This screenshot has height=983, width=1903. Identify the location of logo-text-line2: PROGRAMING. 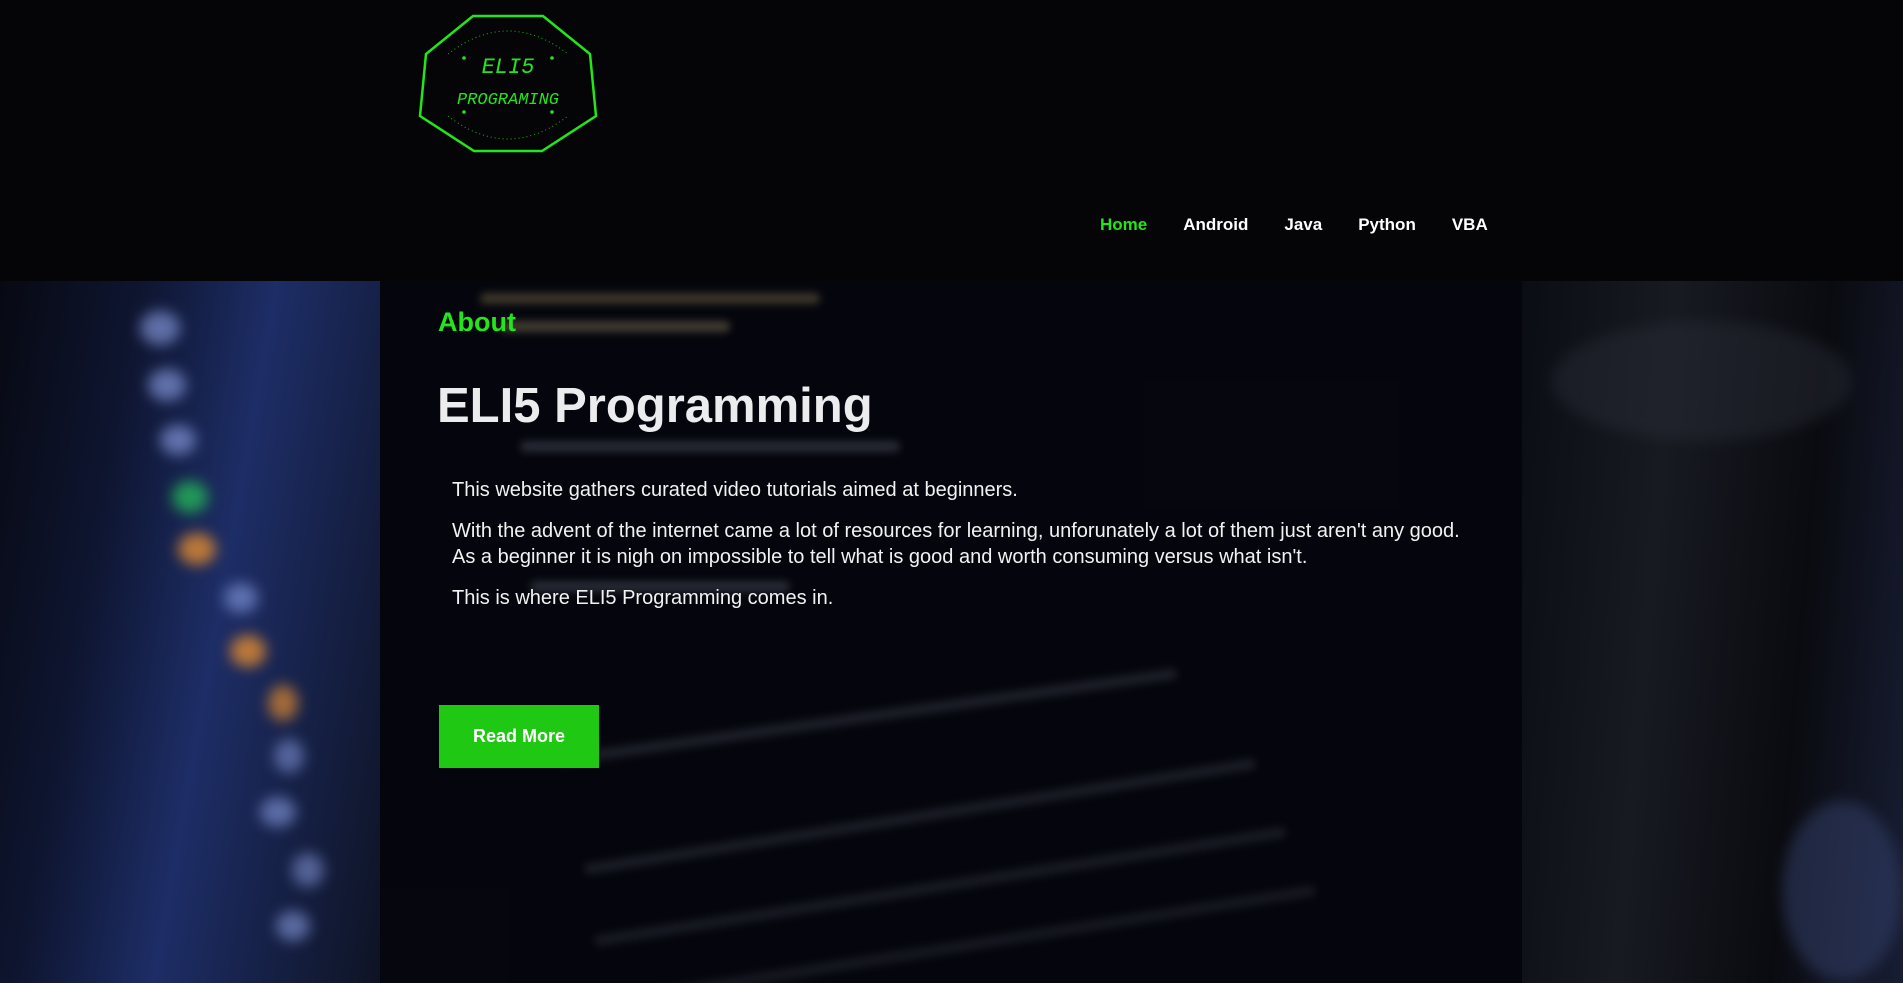
(508, 100).